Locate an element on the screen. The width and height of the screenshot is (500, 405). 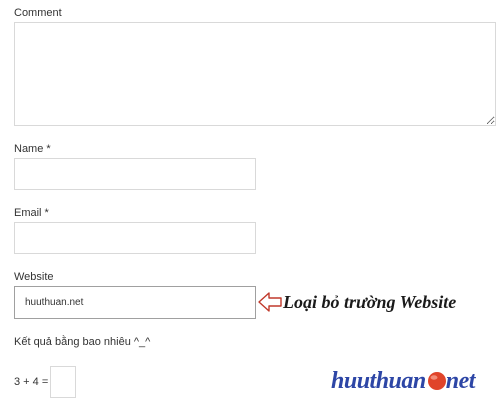
captcha-question: 3 + 4 = is located at coordinates (31, 382).